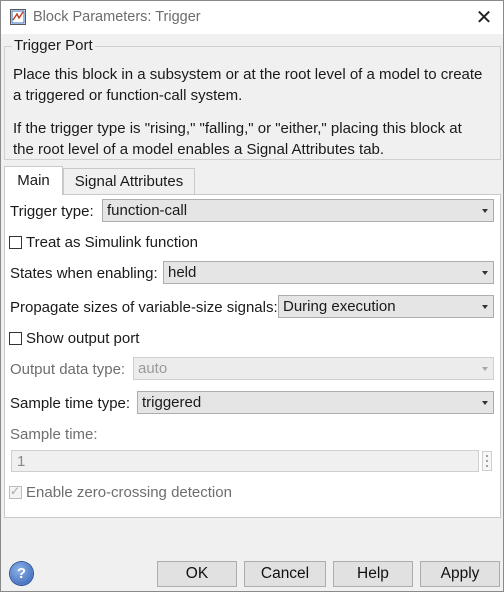  Describe the element at coordinates (252, 17) in the screenshot. I see `title-bar: Block Parameters: Trigger ✕` at that location.